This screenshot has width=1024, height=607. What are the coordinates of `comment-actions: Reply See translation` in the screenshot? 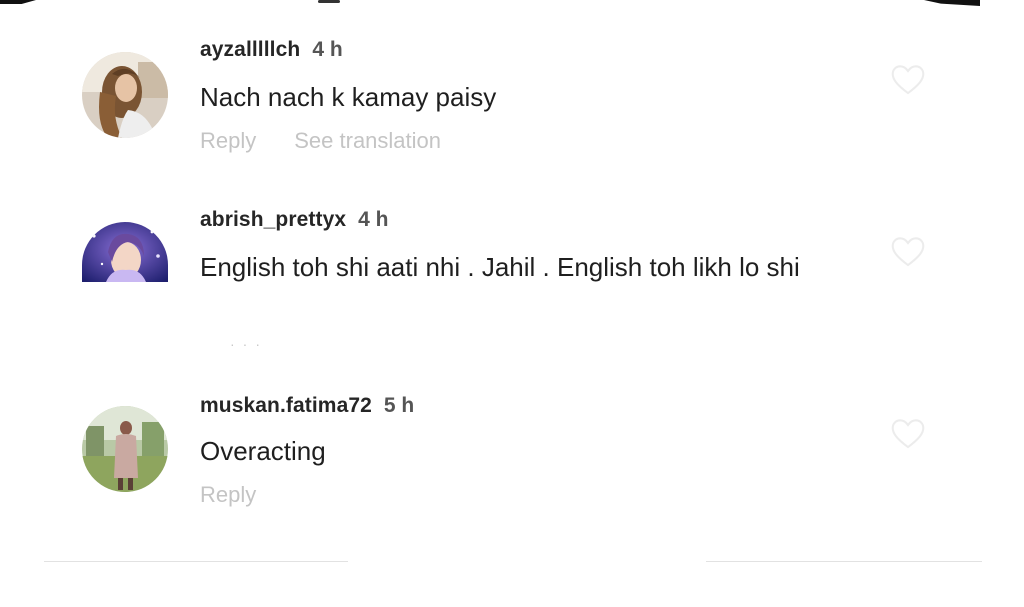 It's located at (320, 141).